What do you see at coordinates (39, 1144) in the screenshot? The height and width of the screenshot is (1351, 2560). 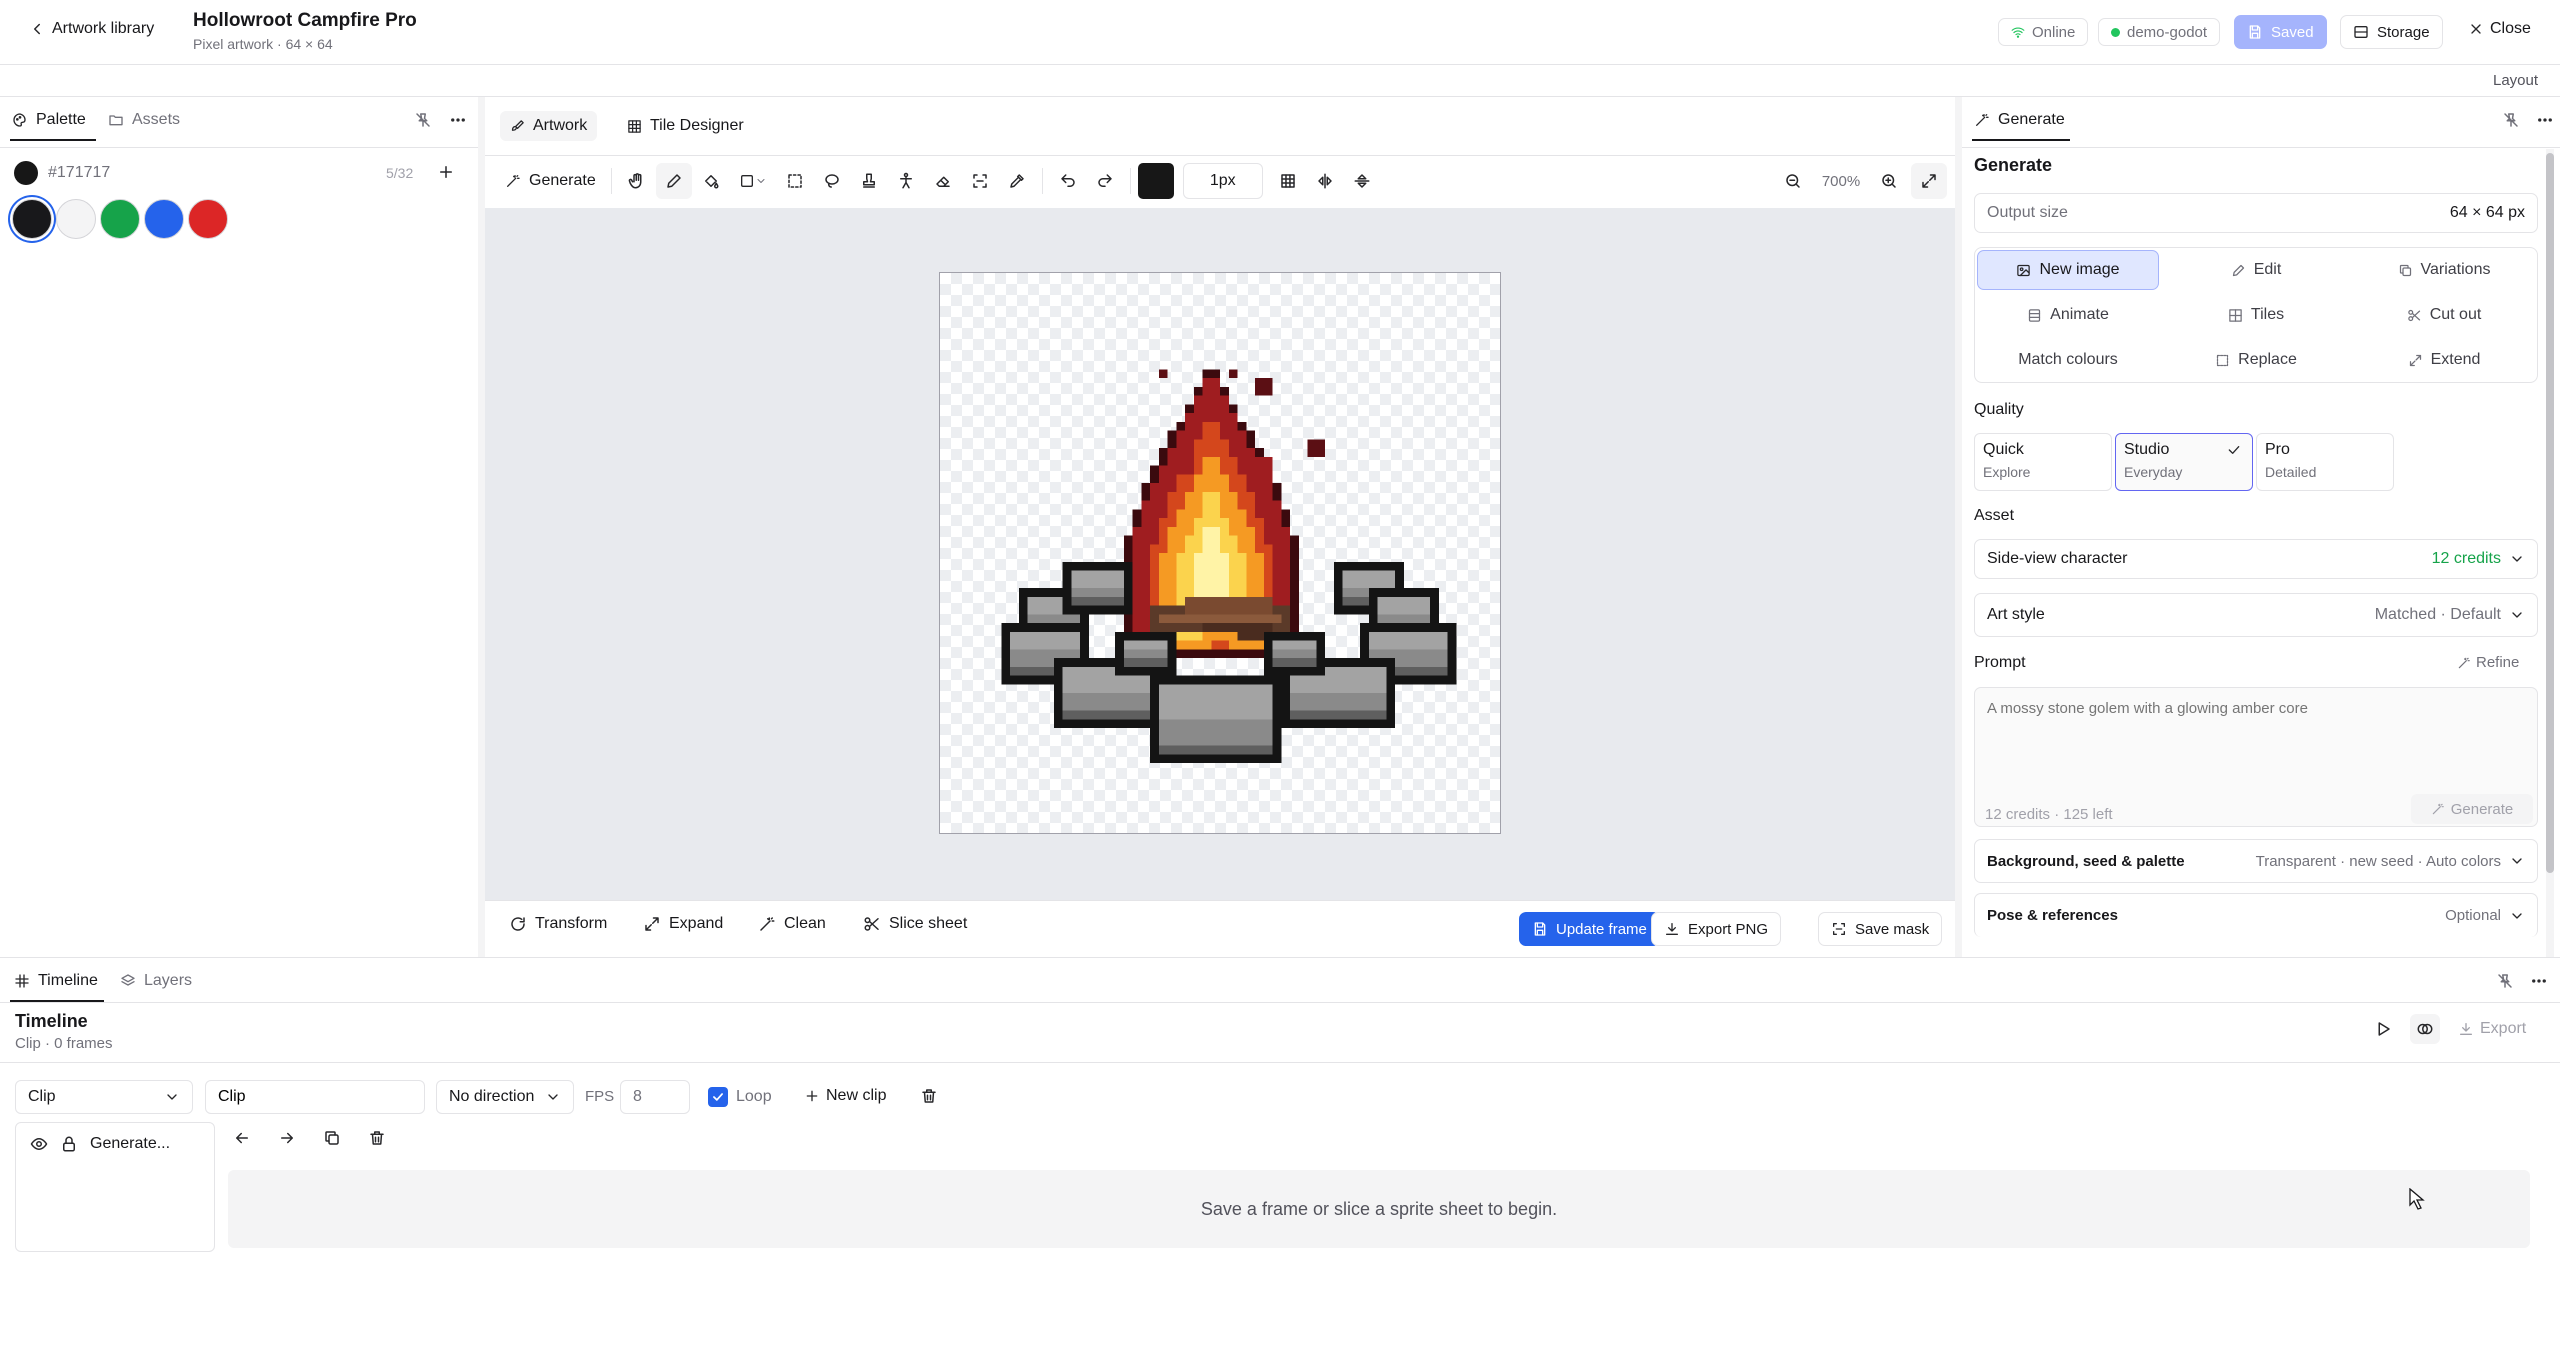 I see `eye-icon` at bounding box center [39, 1144].